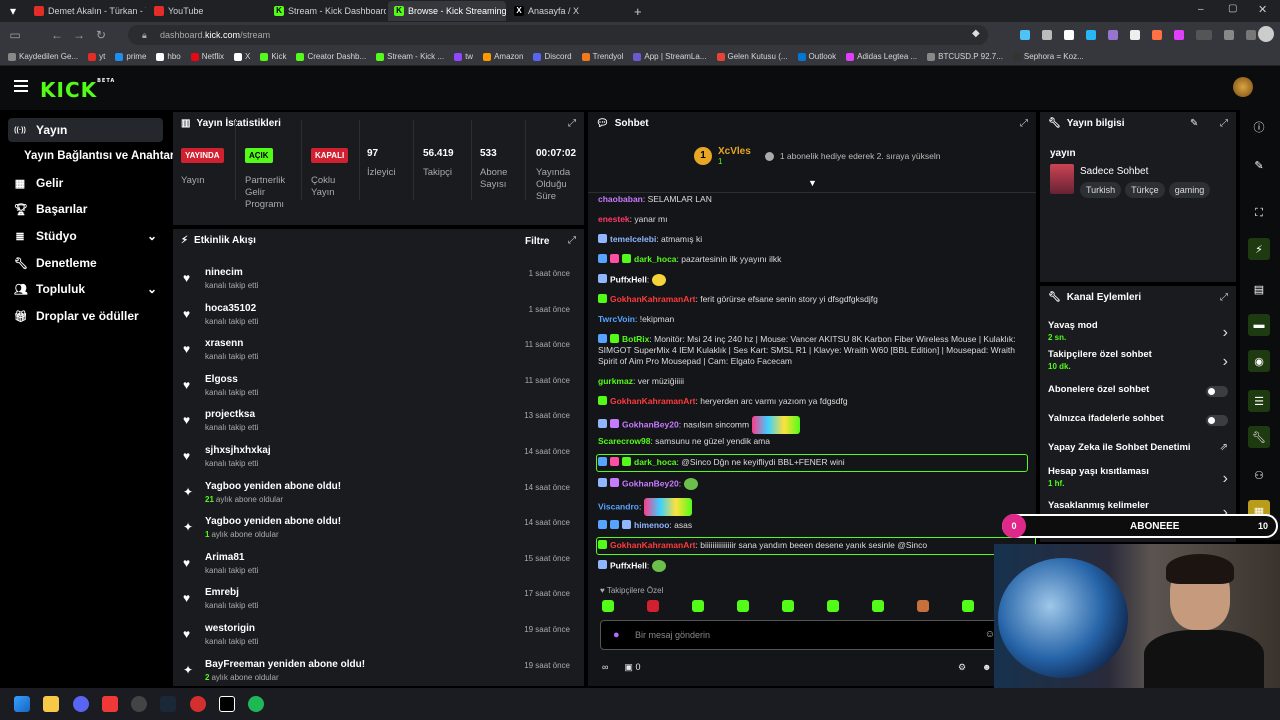 The width and height of the screenshot is (1280, 720). I want to click on bookmark-item: yt, so click(96, 56).